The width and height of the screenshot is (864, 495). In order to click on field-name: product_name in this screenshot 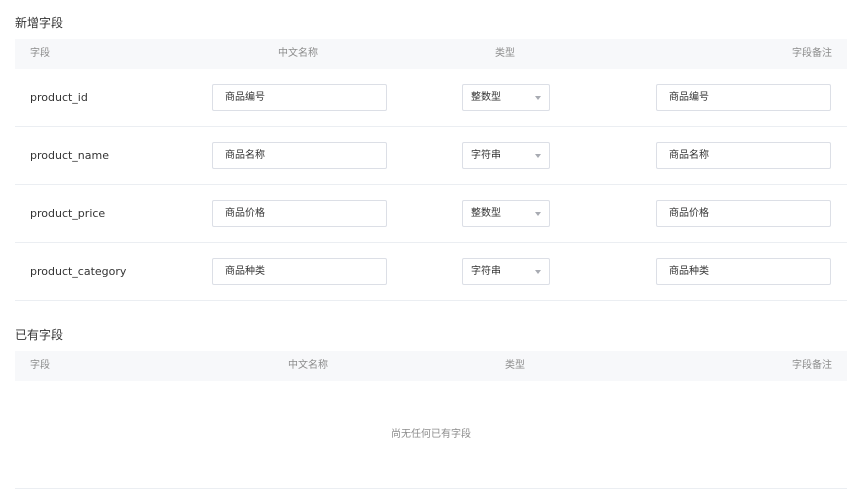, I will do `click(70, 155)`.